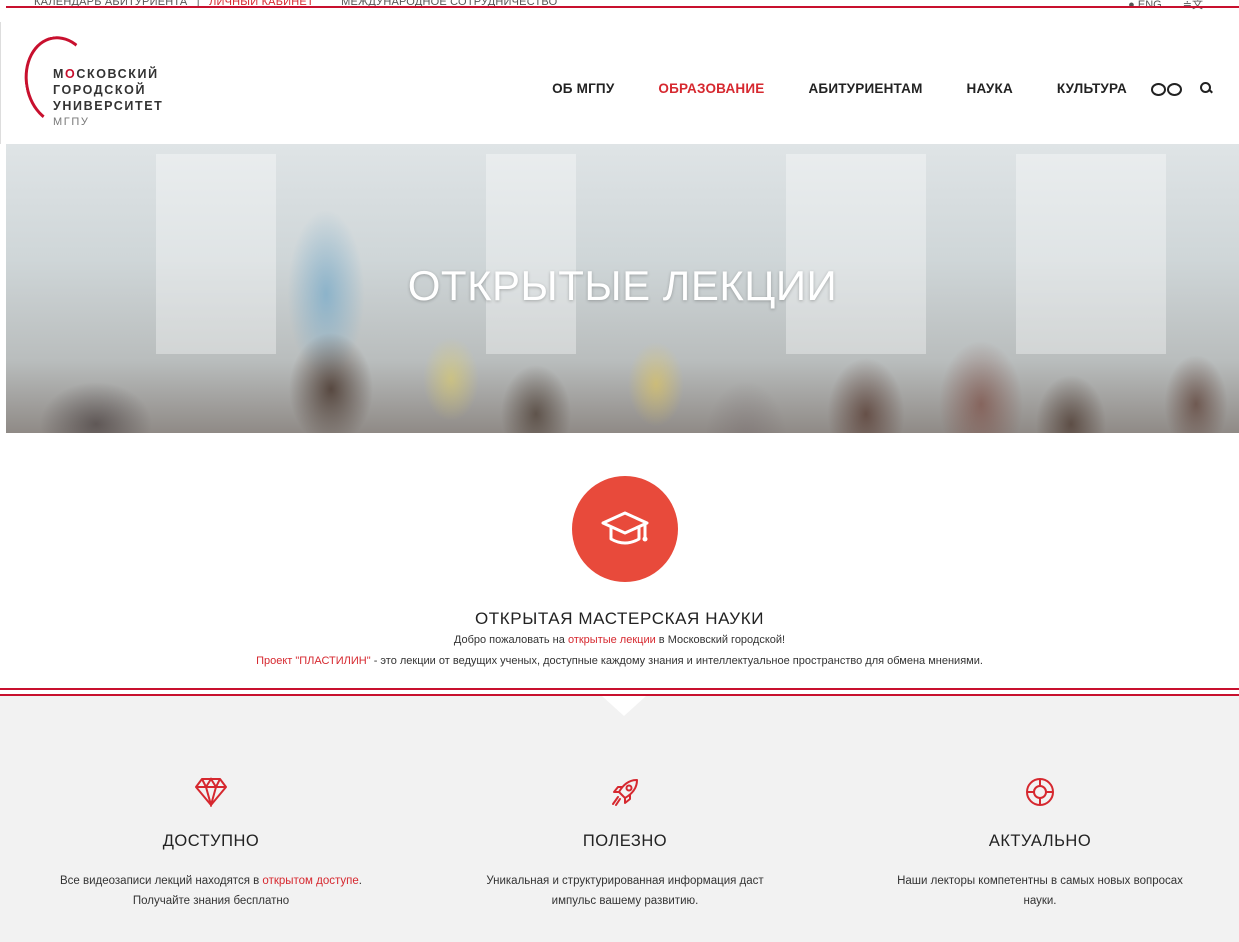 Image resolution: width=1239 pixels, height=942 pixels. I want to click on open-access-link: открытом доступе, so click(310, 881).